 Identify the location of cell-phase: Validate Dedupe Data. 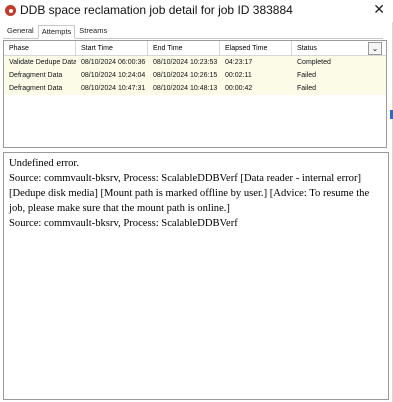
(42, 62).